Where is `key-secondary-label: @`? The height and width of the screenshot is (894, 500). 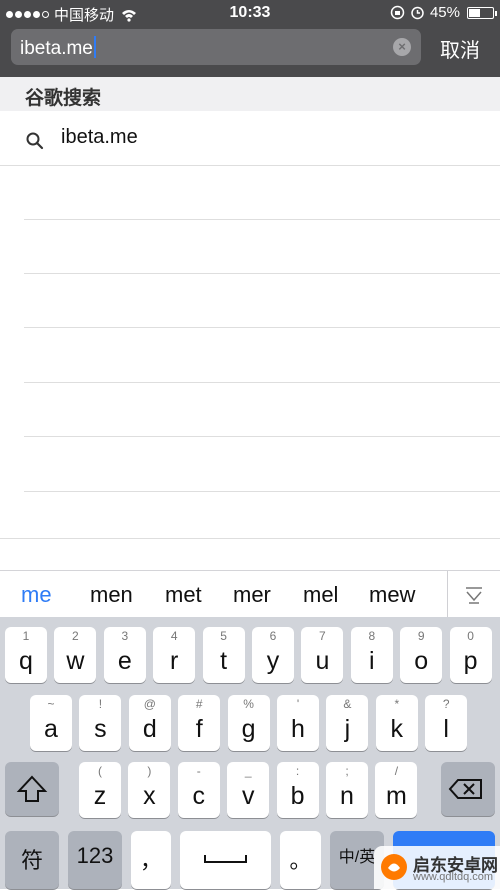 key-secondary-label: @ is located at coordinates (149, 704).